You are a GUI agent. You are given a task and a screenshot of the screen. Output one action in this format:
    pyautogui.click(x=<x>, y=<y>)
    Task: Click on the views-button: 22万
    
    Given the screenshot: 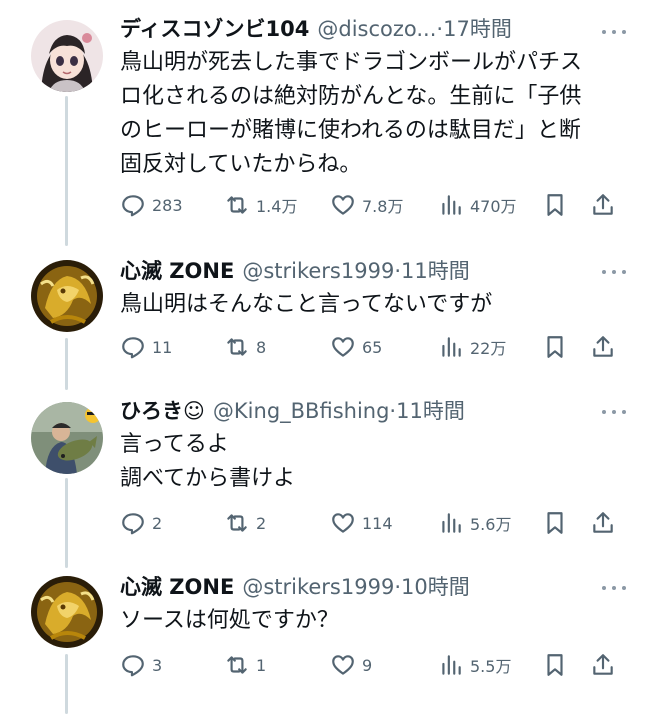 What is the action you would take?
    pyautogui.click(x=472, y=347)
    